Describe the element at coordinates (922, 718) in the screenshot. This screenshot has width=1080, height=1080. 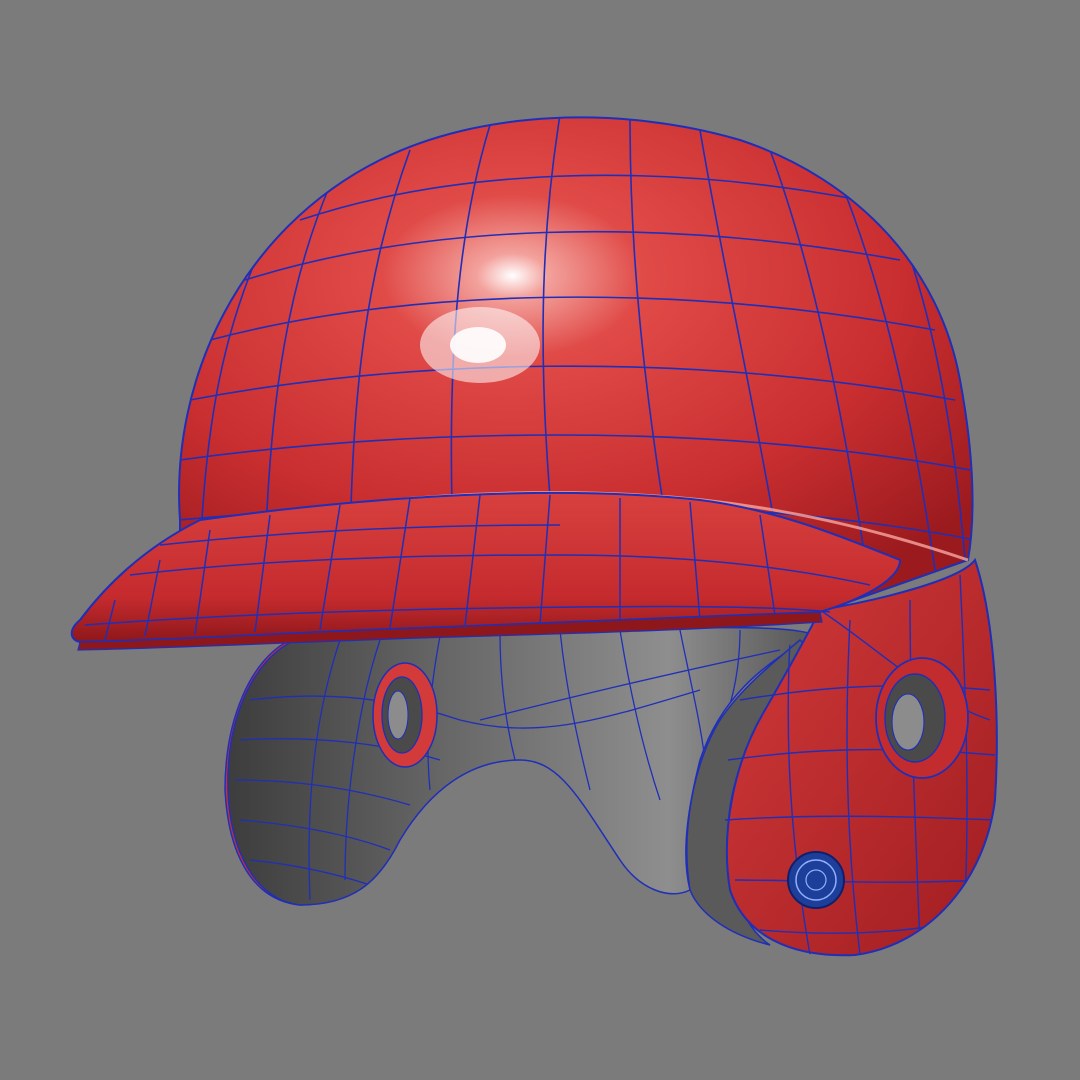
I see `right-ear-hole` at that location.